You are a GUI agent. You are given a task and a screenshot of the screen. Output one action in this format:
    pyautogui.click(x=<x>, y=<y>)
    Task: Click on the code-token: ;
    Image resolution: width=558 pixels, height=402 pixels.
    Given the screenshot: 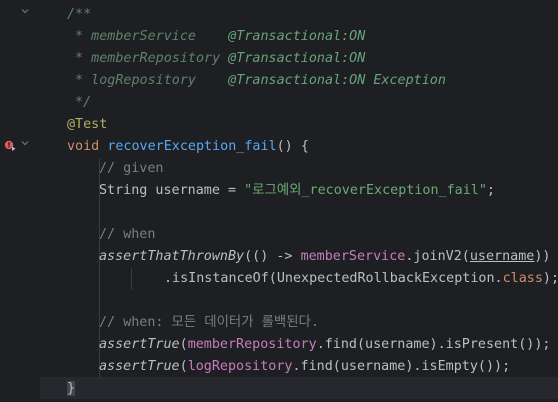 What is the action you would take?
    pyautogui.click(x=490, y=190)
    